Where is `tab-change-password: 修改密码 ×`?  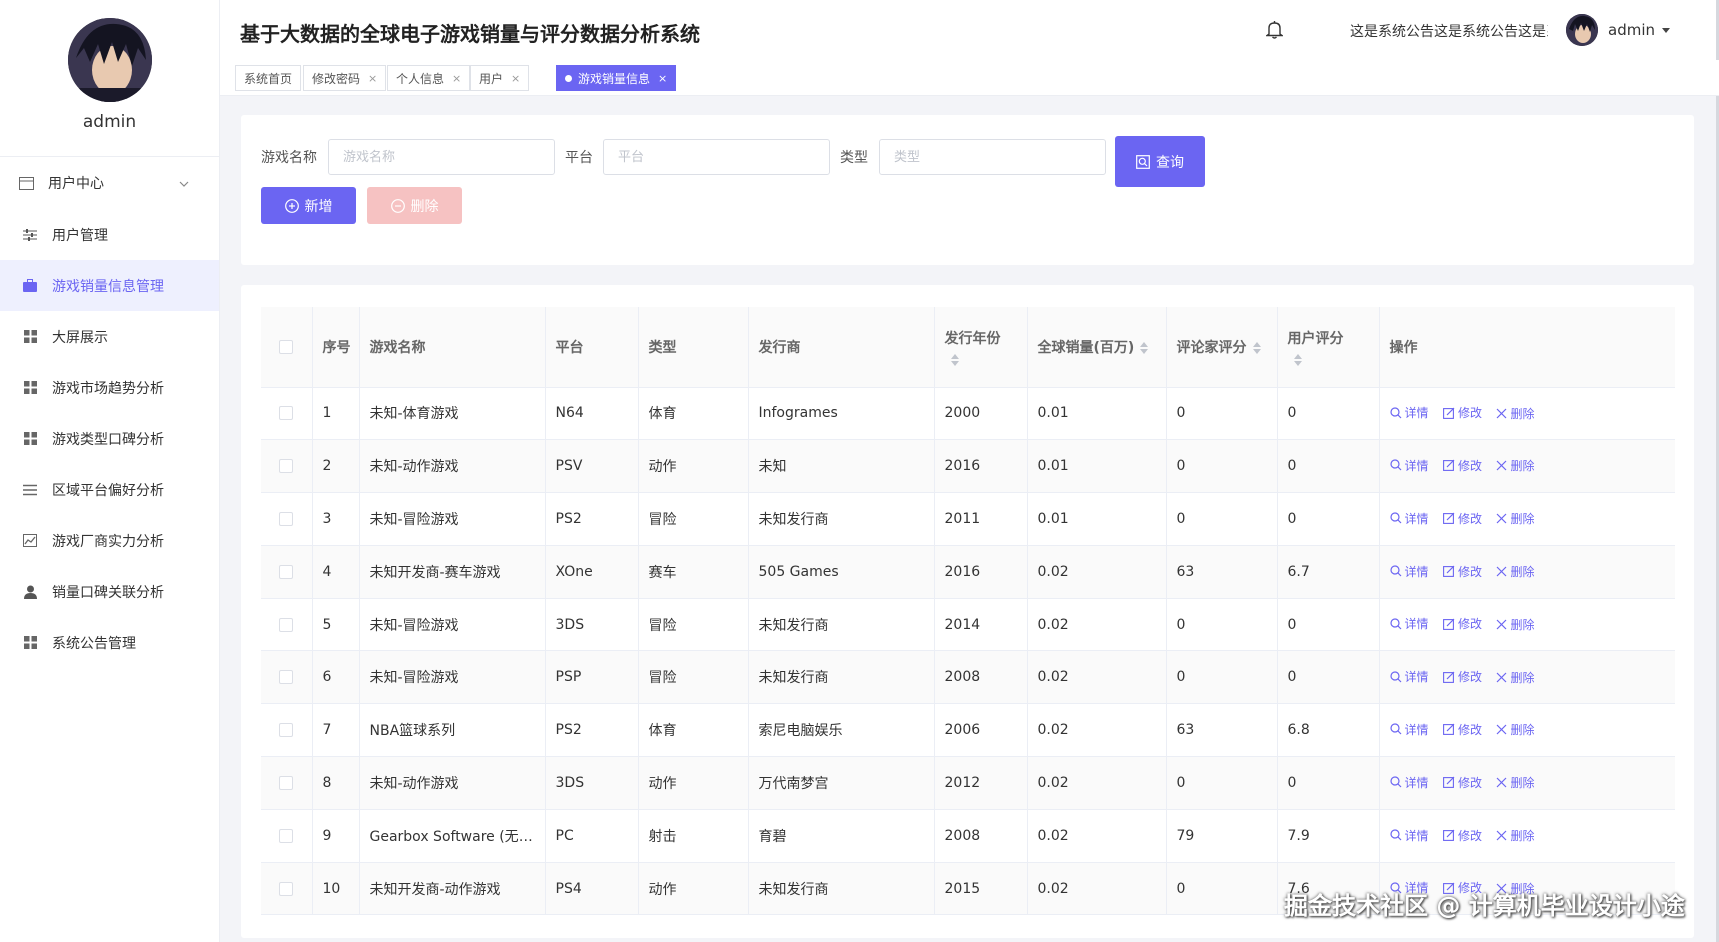
tab-change-password: 修改密码 × is located at coordinates (345, 78).